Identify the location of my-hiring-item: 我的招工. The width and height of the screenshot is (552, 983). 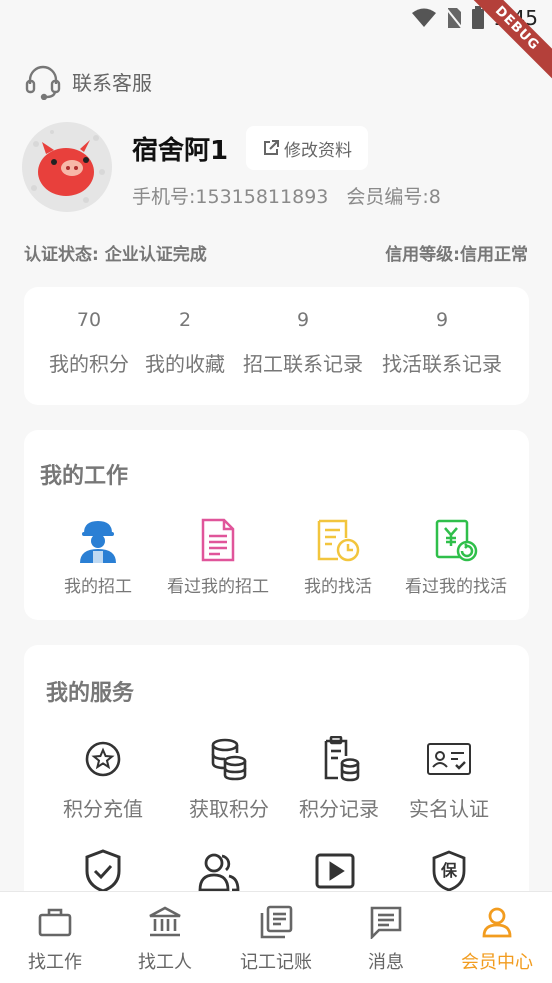
(98, 556).